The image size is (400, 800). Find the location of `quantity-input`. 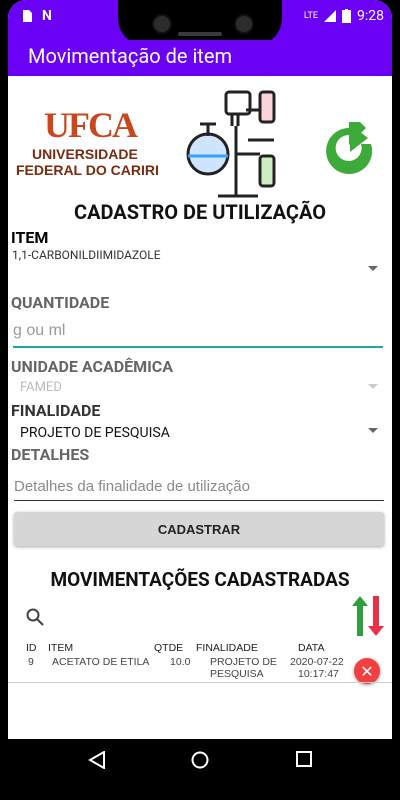

quantity-input is located at coordinates (198, 332).